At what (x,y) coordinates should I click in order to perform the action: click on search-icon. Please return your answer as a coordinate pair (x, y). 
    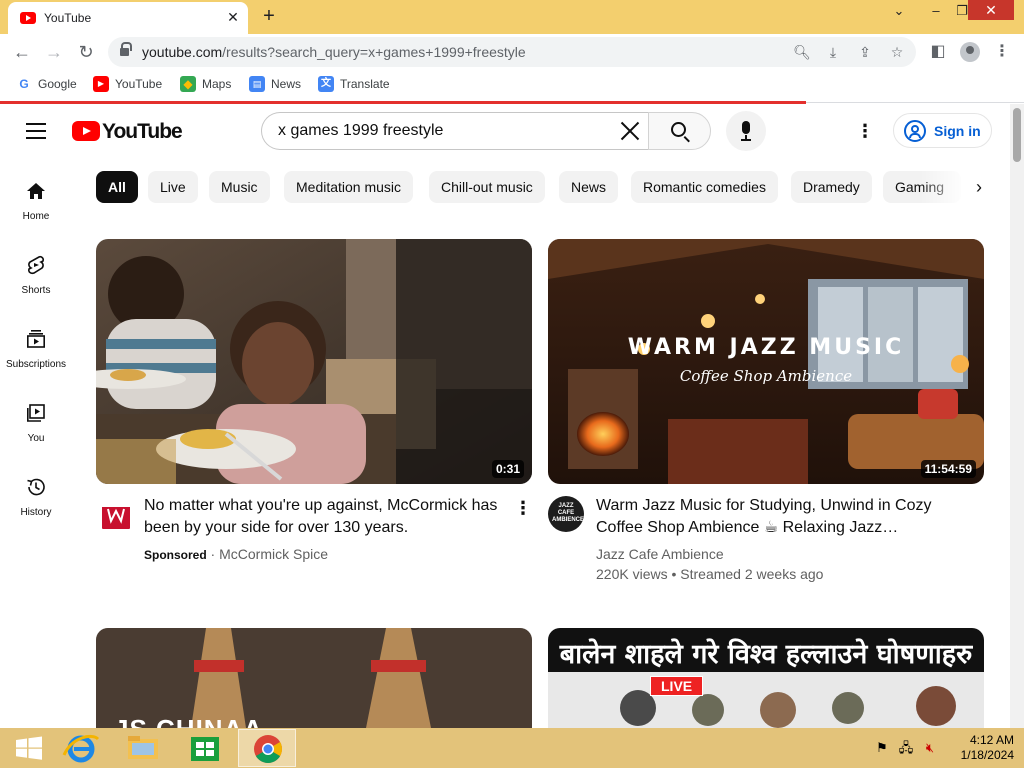
    Looking at the image, I should click on (678, 129).